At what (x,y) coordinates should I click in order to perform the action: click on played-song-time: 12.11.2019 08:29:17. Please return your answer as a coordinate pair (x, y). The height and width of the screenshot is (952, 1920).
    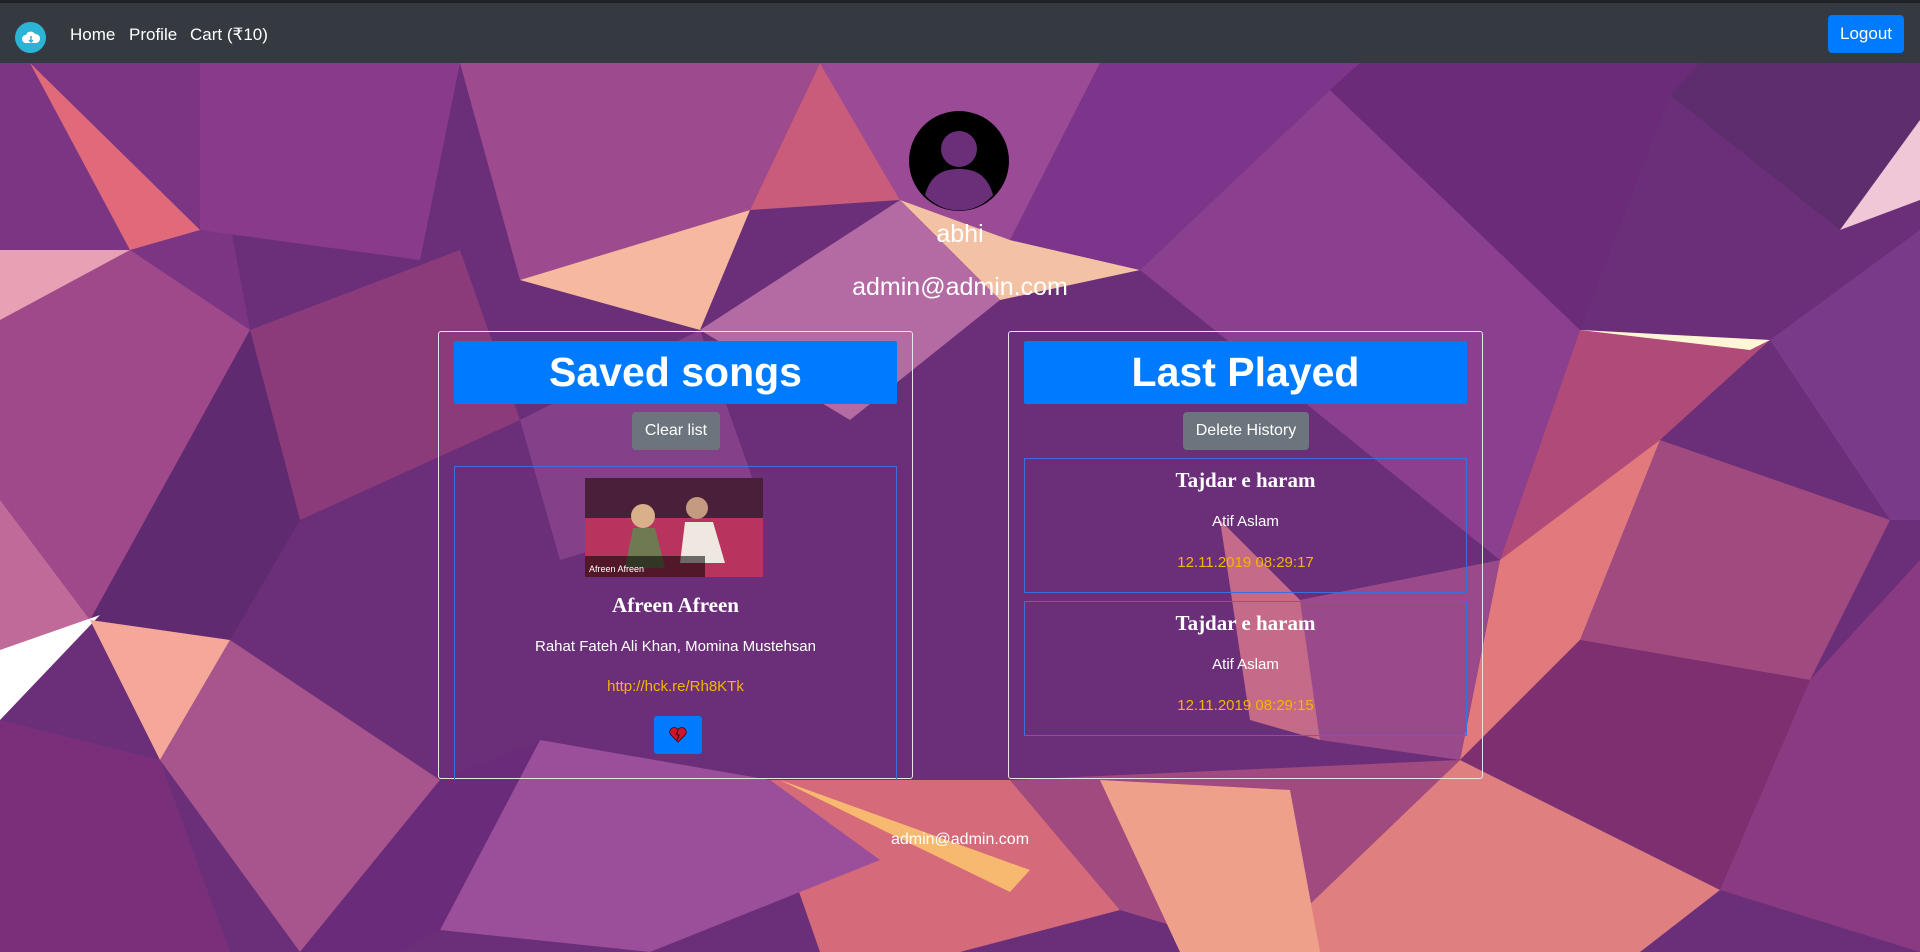
    Looking at the image, I should click on (1245, 562).